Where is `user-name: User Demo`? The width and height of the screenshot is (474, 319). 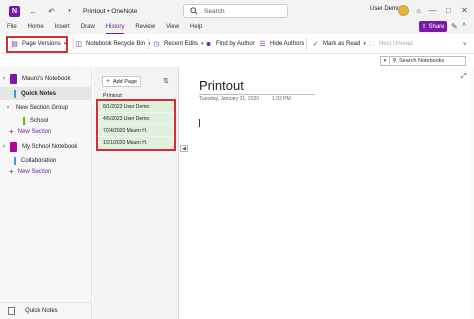
user-name: User Demo is located at coordinates (385, 9).